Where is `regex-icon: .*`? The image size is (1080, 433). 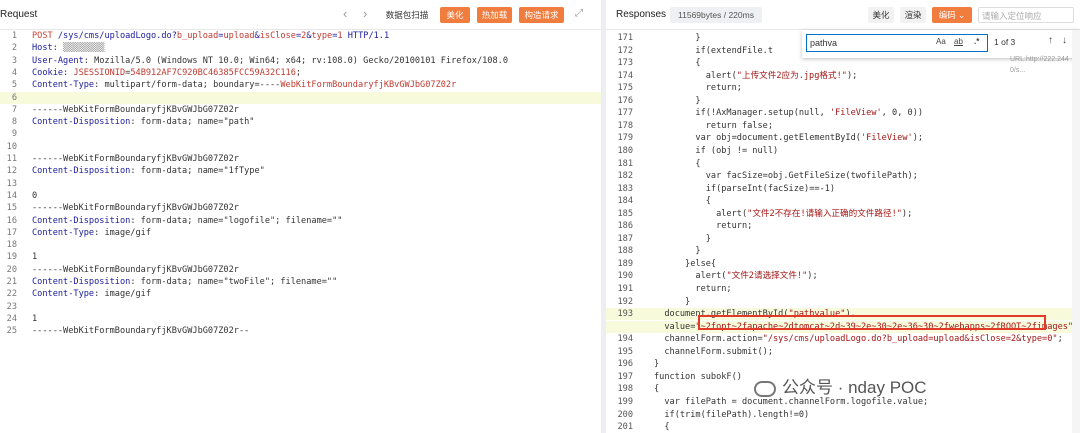
regex-icon: .* is located at coordinates (976, 41).